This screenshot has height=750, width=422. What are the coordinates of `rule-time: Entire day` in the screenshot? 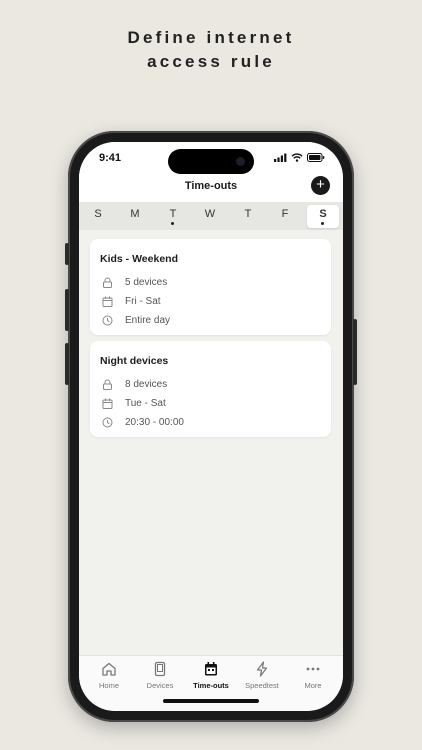 It's located at (148, 320).